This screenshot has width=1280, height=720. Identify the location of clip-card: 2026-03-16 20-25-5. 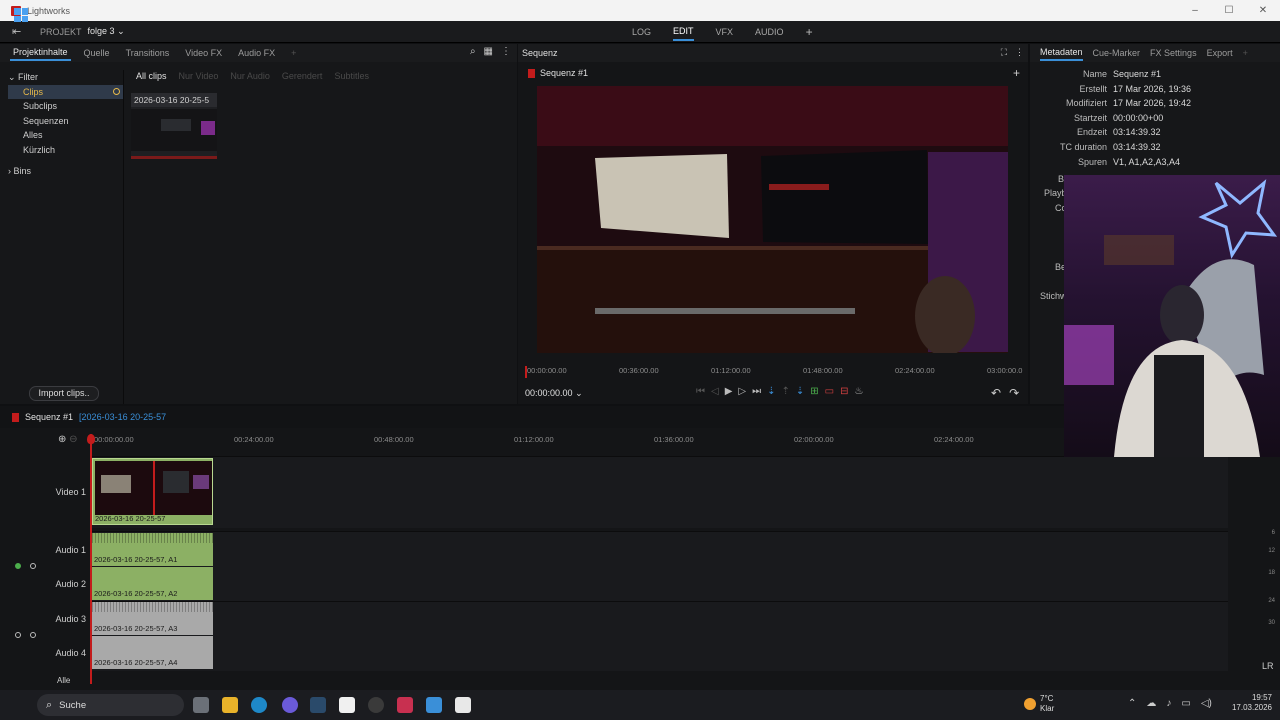
(174, 126).